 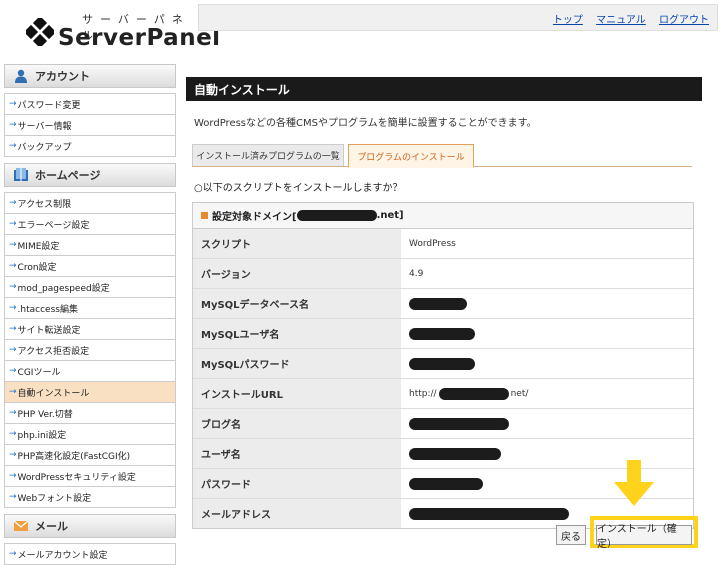 I want to click on sidebar-item-php-version: → PHP Ver.切替, so click(x=90, y=413).